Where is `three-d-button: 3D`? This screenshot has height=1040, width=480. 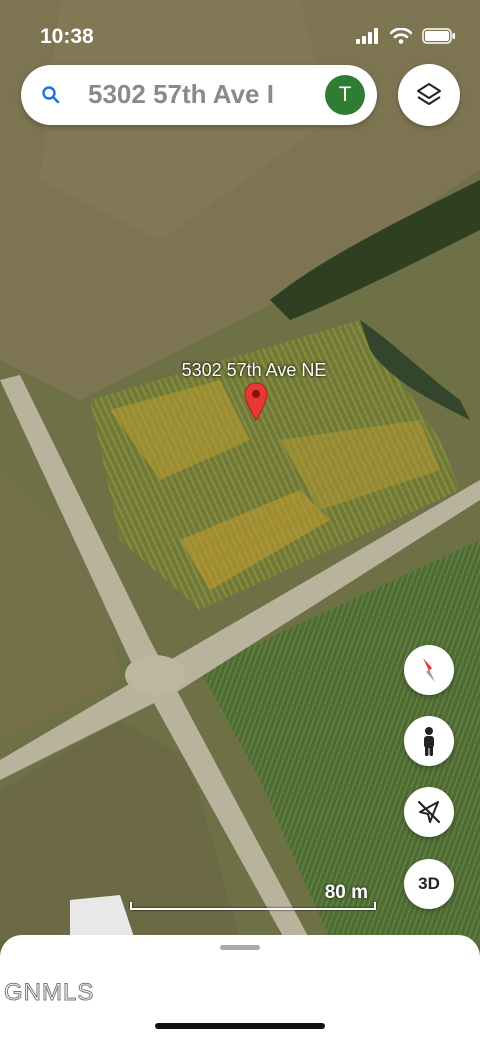
three-d-button: 3D is located at coordinates (429, 884).